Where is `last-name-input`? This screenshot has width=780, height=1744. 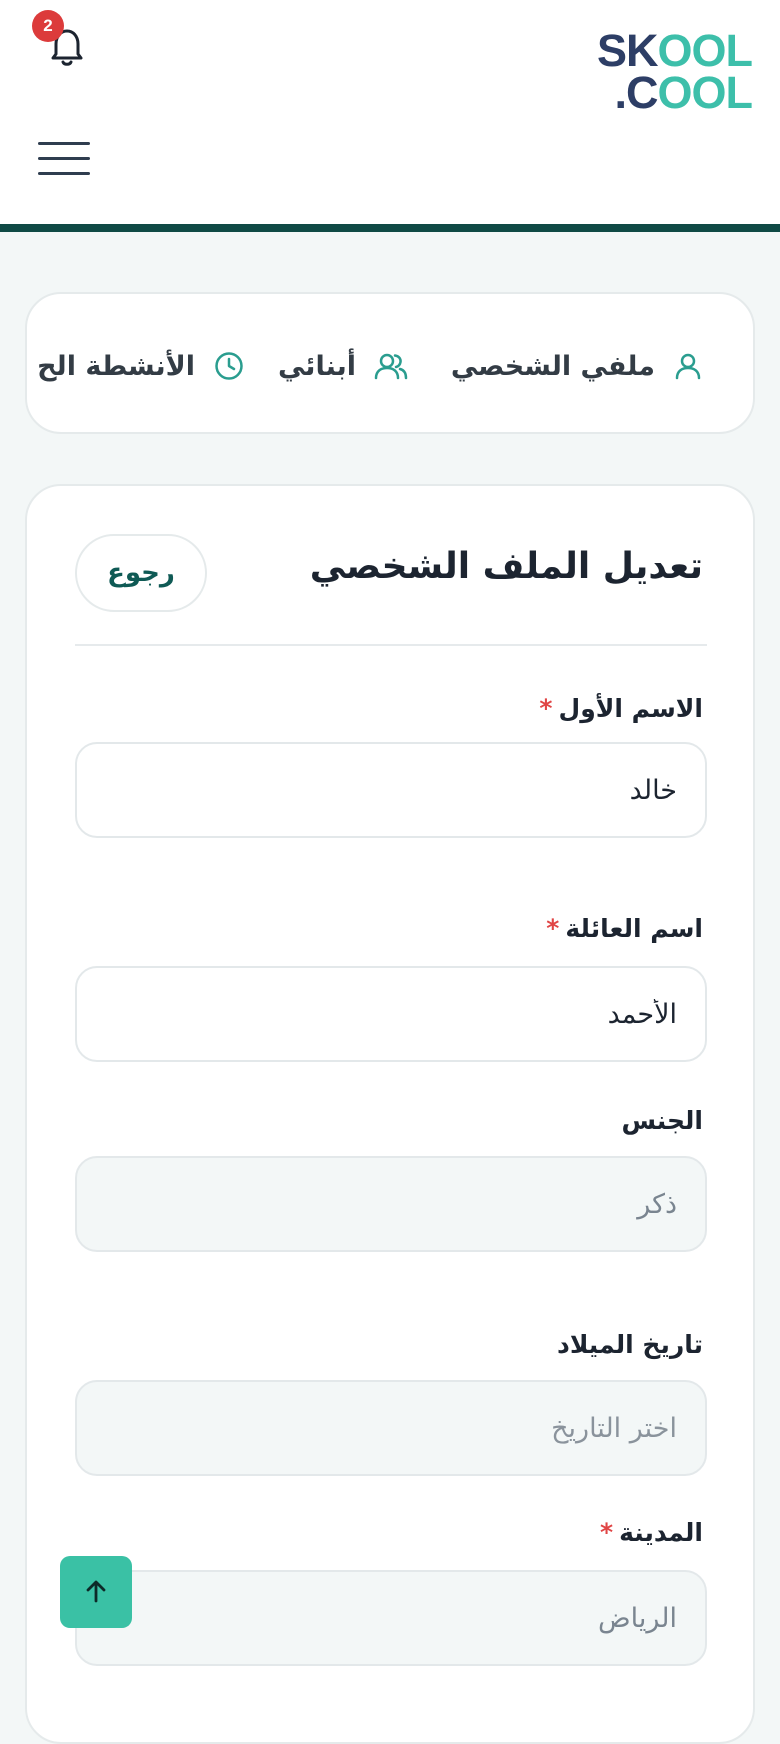
last-name-input is located at coordinates (391, 1014).